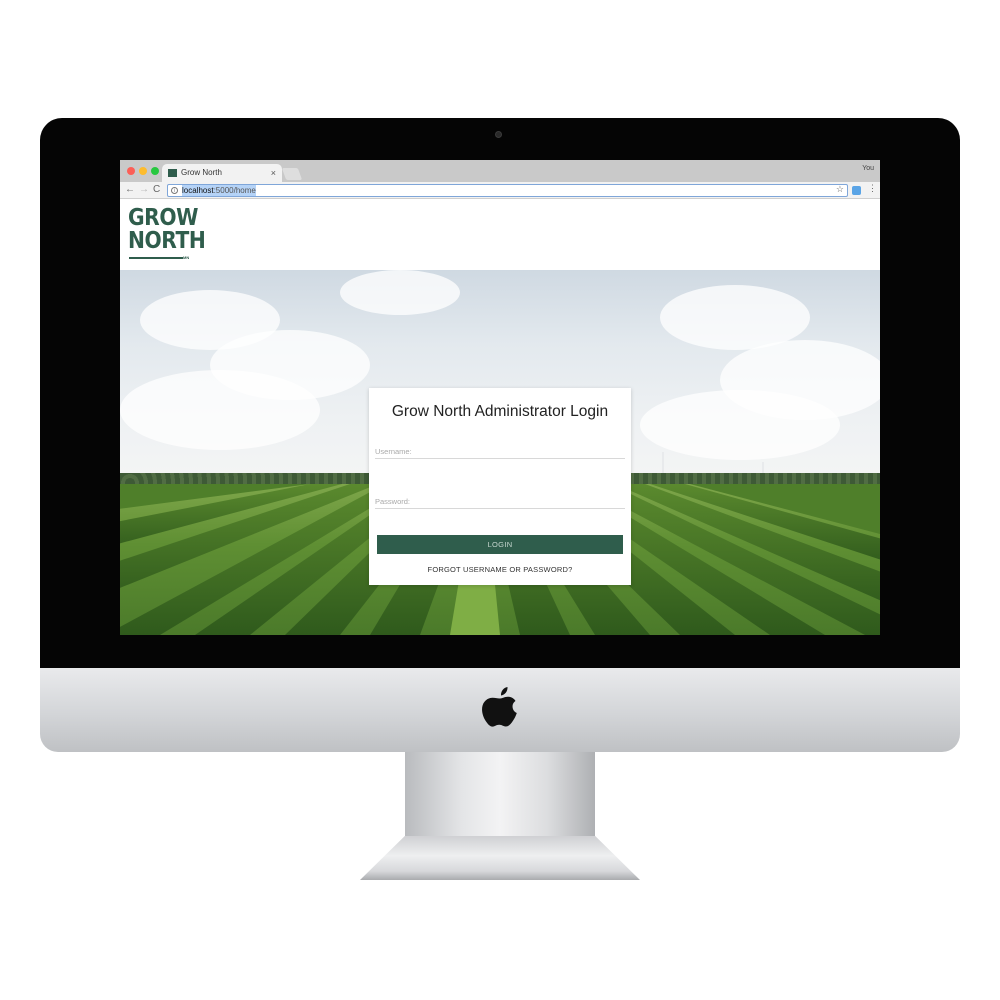 Image resolution: width=1000 pixels, height=1000 pixels. What do you see at coordinates (498, 134) in the screenshot?
I see `camera-icon` at bounding box center [498, 134].